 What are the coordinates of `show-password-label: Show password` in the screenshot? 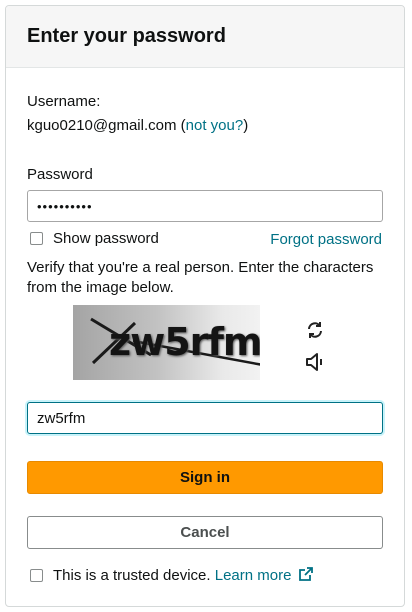 It's located at (106, 238).